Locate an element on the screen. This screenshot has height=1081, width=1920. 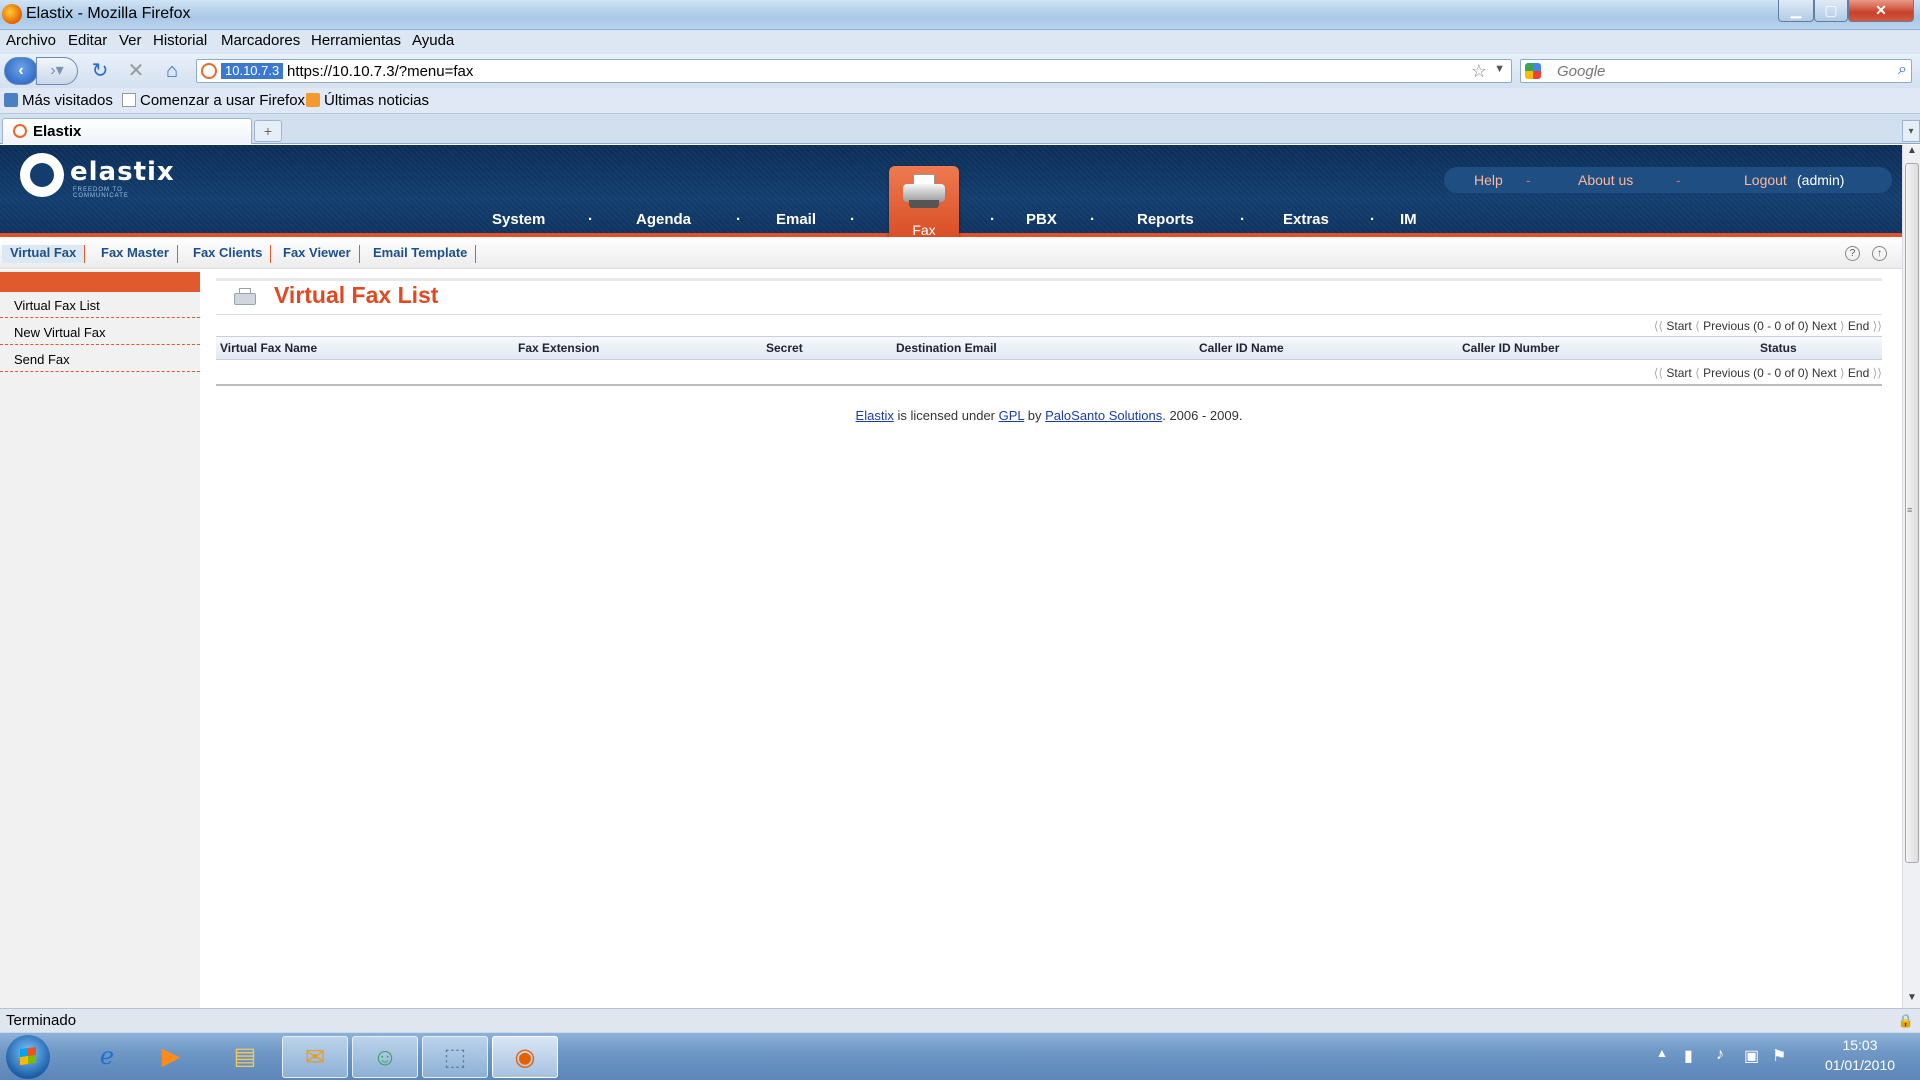
firefox-icon: ◉ is located at coordinates (525, 1057).